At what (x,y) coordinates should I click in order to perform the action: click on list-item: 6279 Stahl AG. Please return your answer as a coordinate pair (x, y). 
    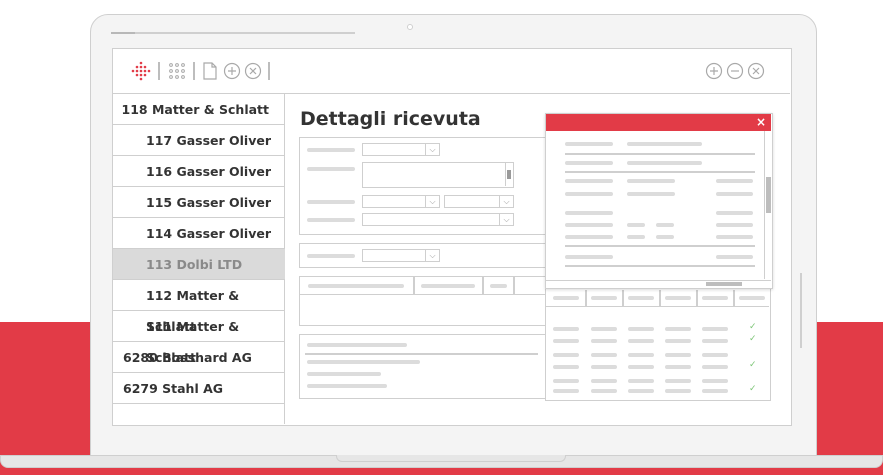
    Looking at the image, I should click on (199, 388).